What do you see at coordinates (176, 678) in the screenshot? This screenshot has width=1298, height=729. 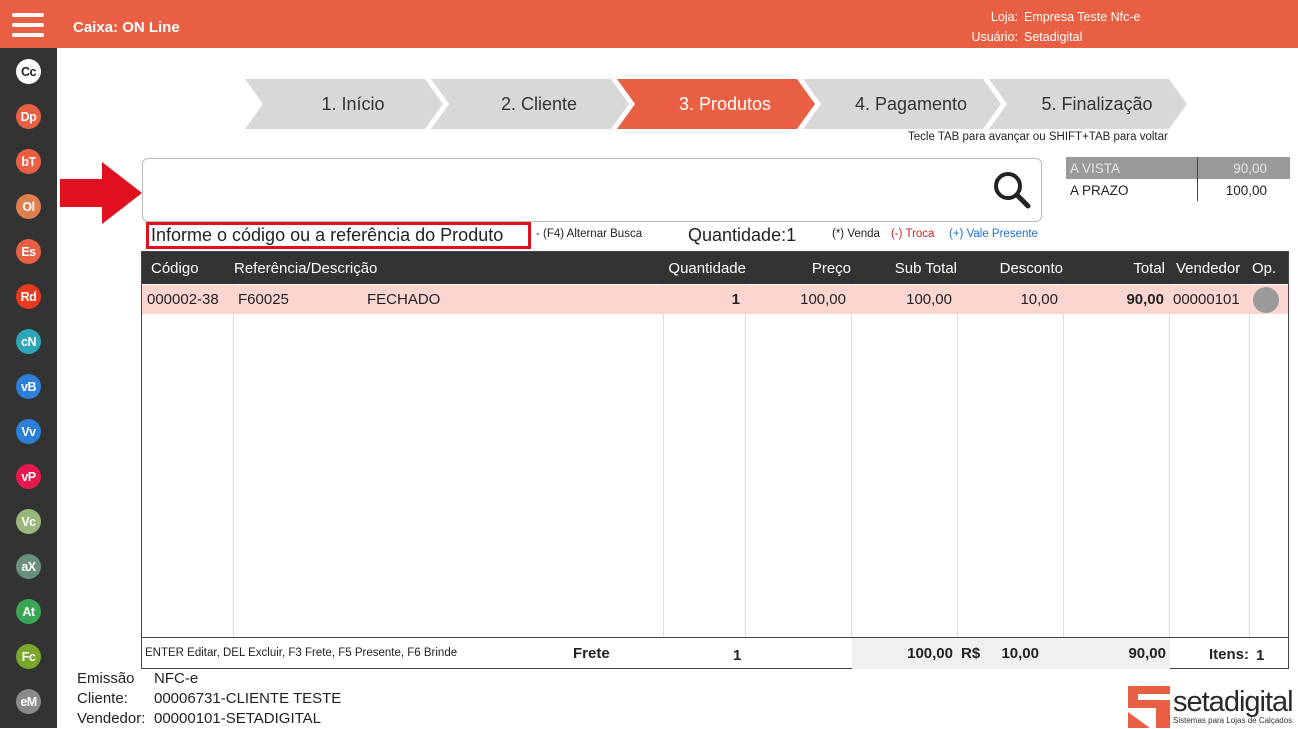 I see `emissao-value: NFC-e` at bounding box center [176, 678].